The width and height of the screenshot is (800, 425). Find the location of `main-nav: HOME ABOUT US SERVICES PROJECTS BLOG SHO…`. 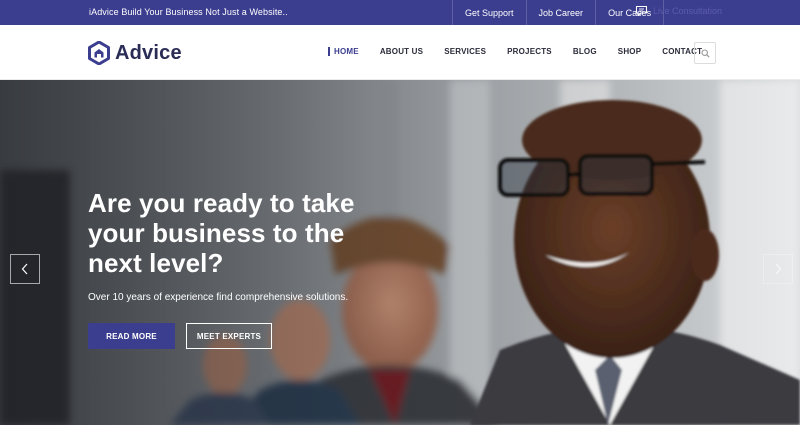

main-nav: HOME ABOUT US SERVICES PROJECTS BLOG SHO… is located at coordinates (525, 51).